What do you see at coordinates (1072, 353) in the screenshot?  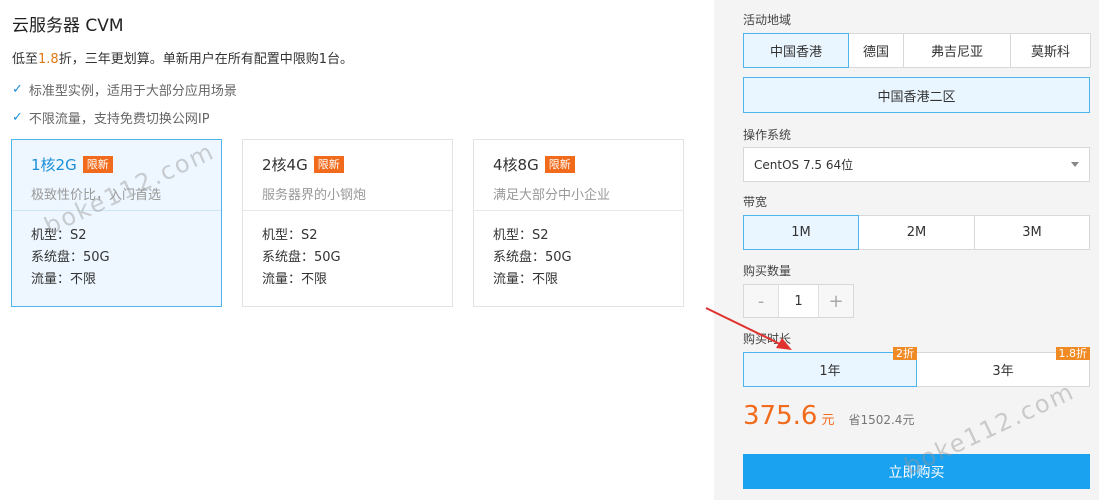 I see `discount-tag: 1.8折` at bounding box center [1072, 353].